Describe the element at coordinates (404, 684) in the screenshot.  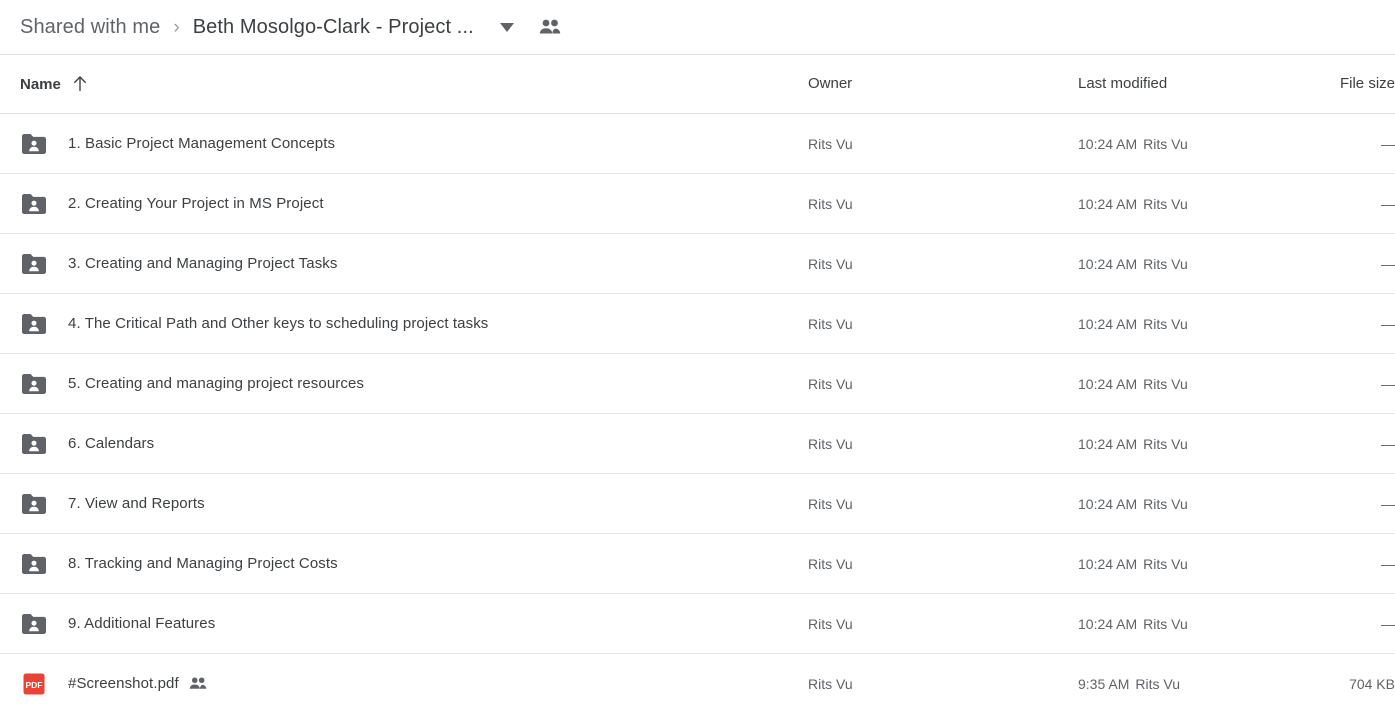
I see `row-name-cell: PDF #Screenshot.pdf` at that location.